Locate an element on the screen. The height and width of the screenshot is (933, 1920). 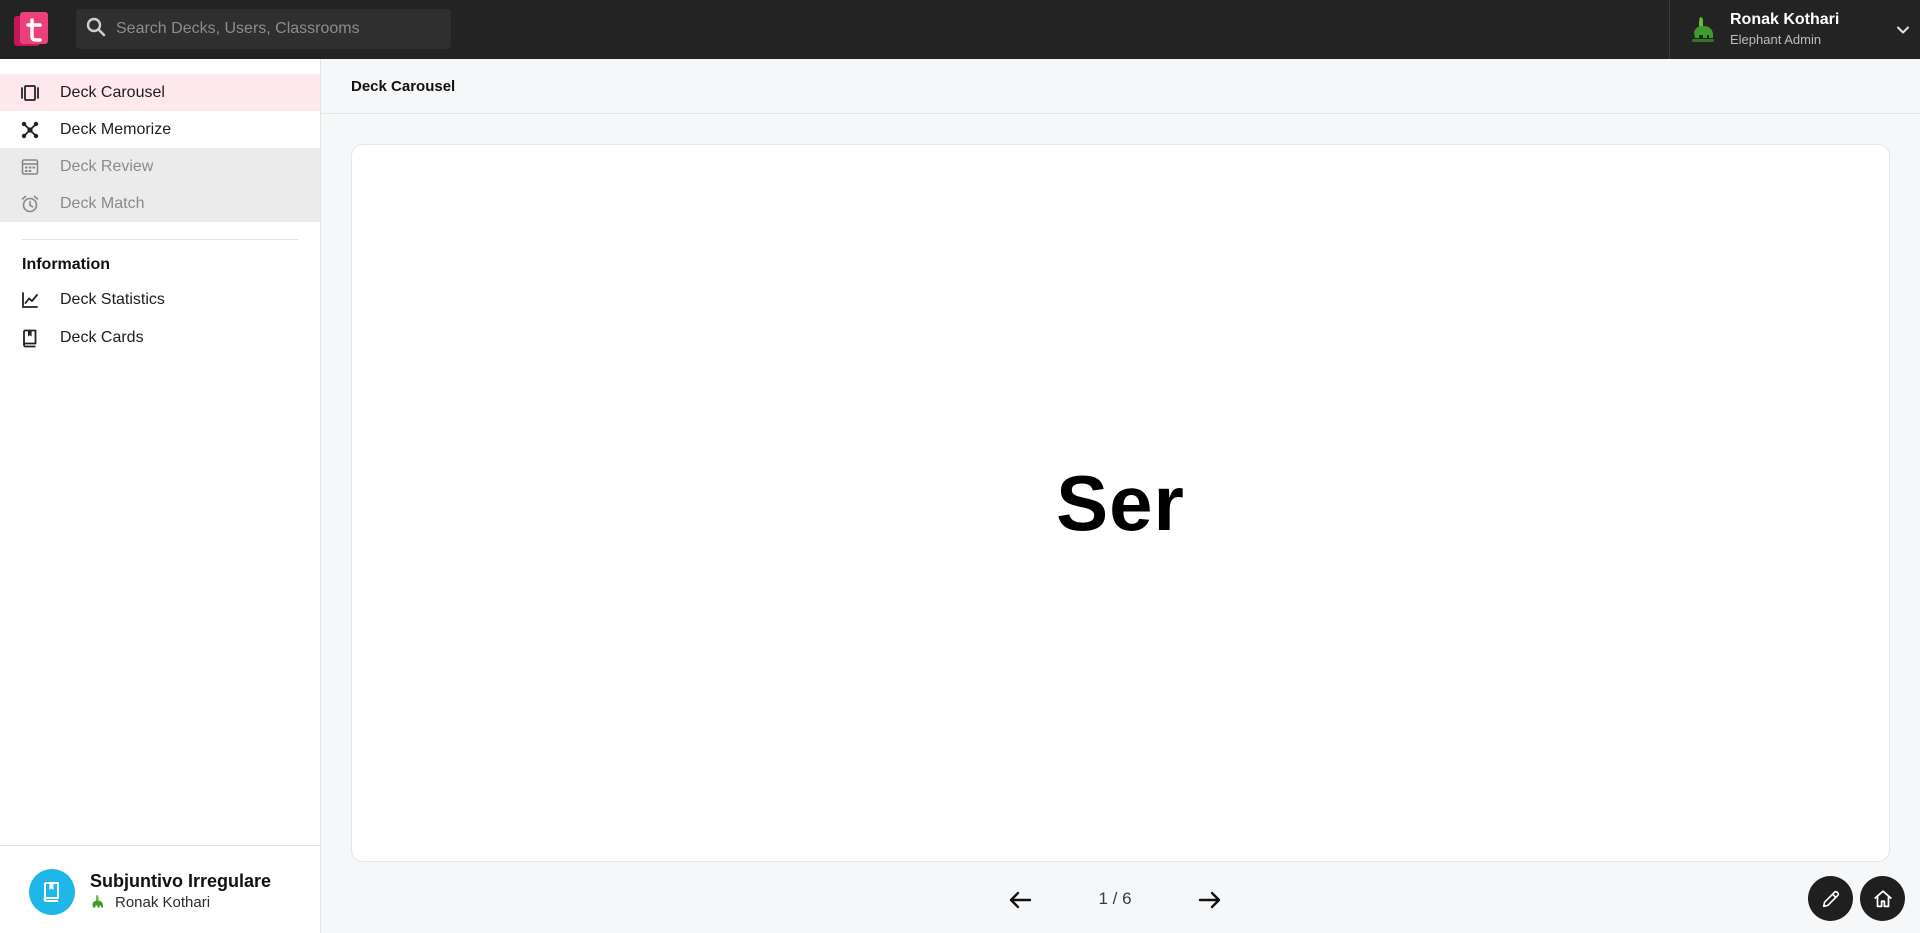
sidebar-item-deck-statistics: Deck Statistics is located at coordinates (160, 299).